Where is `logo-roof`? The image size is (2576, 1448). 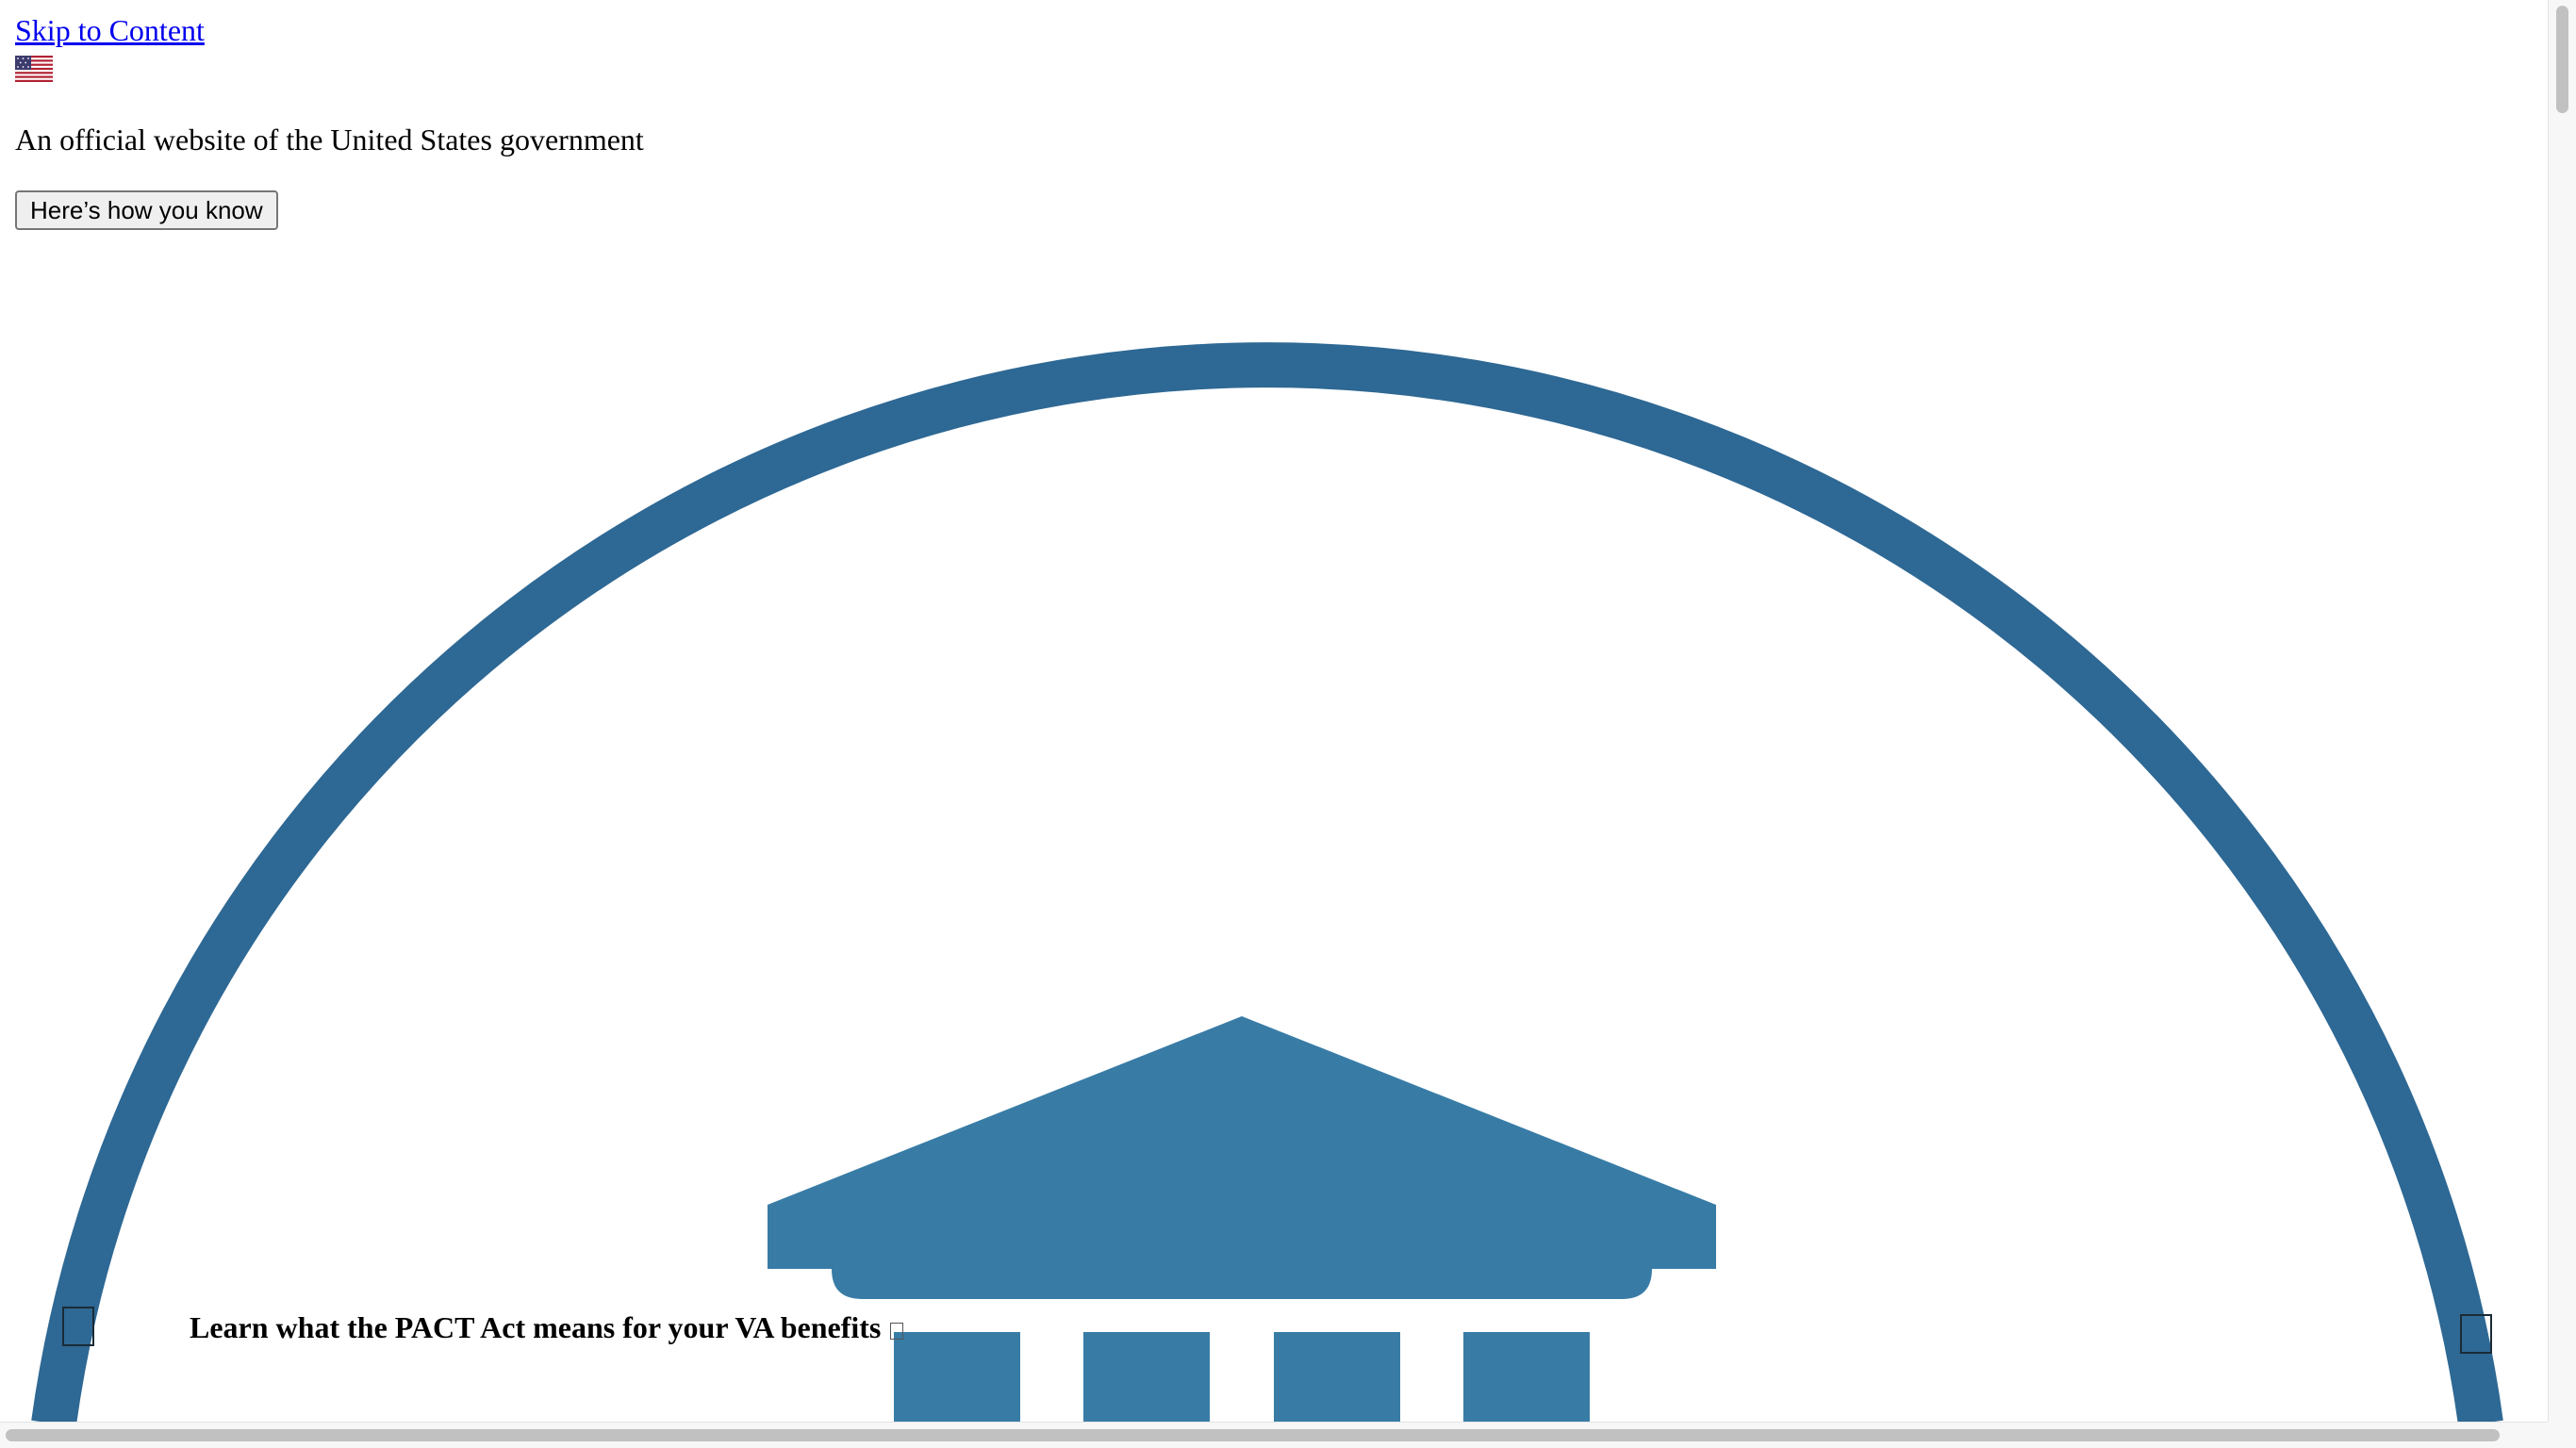 logo-roof is located at coordinates (1242, 1157).